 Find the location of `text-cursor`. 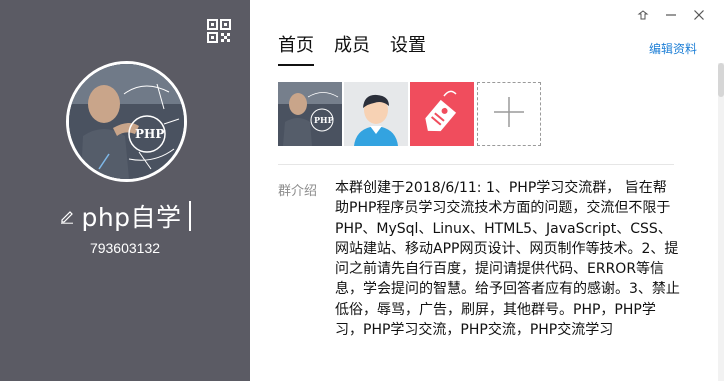

text-cursor is located at coordinates (189, 216).